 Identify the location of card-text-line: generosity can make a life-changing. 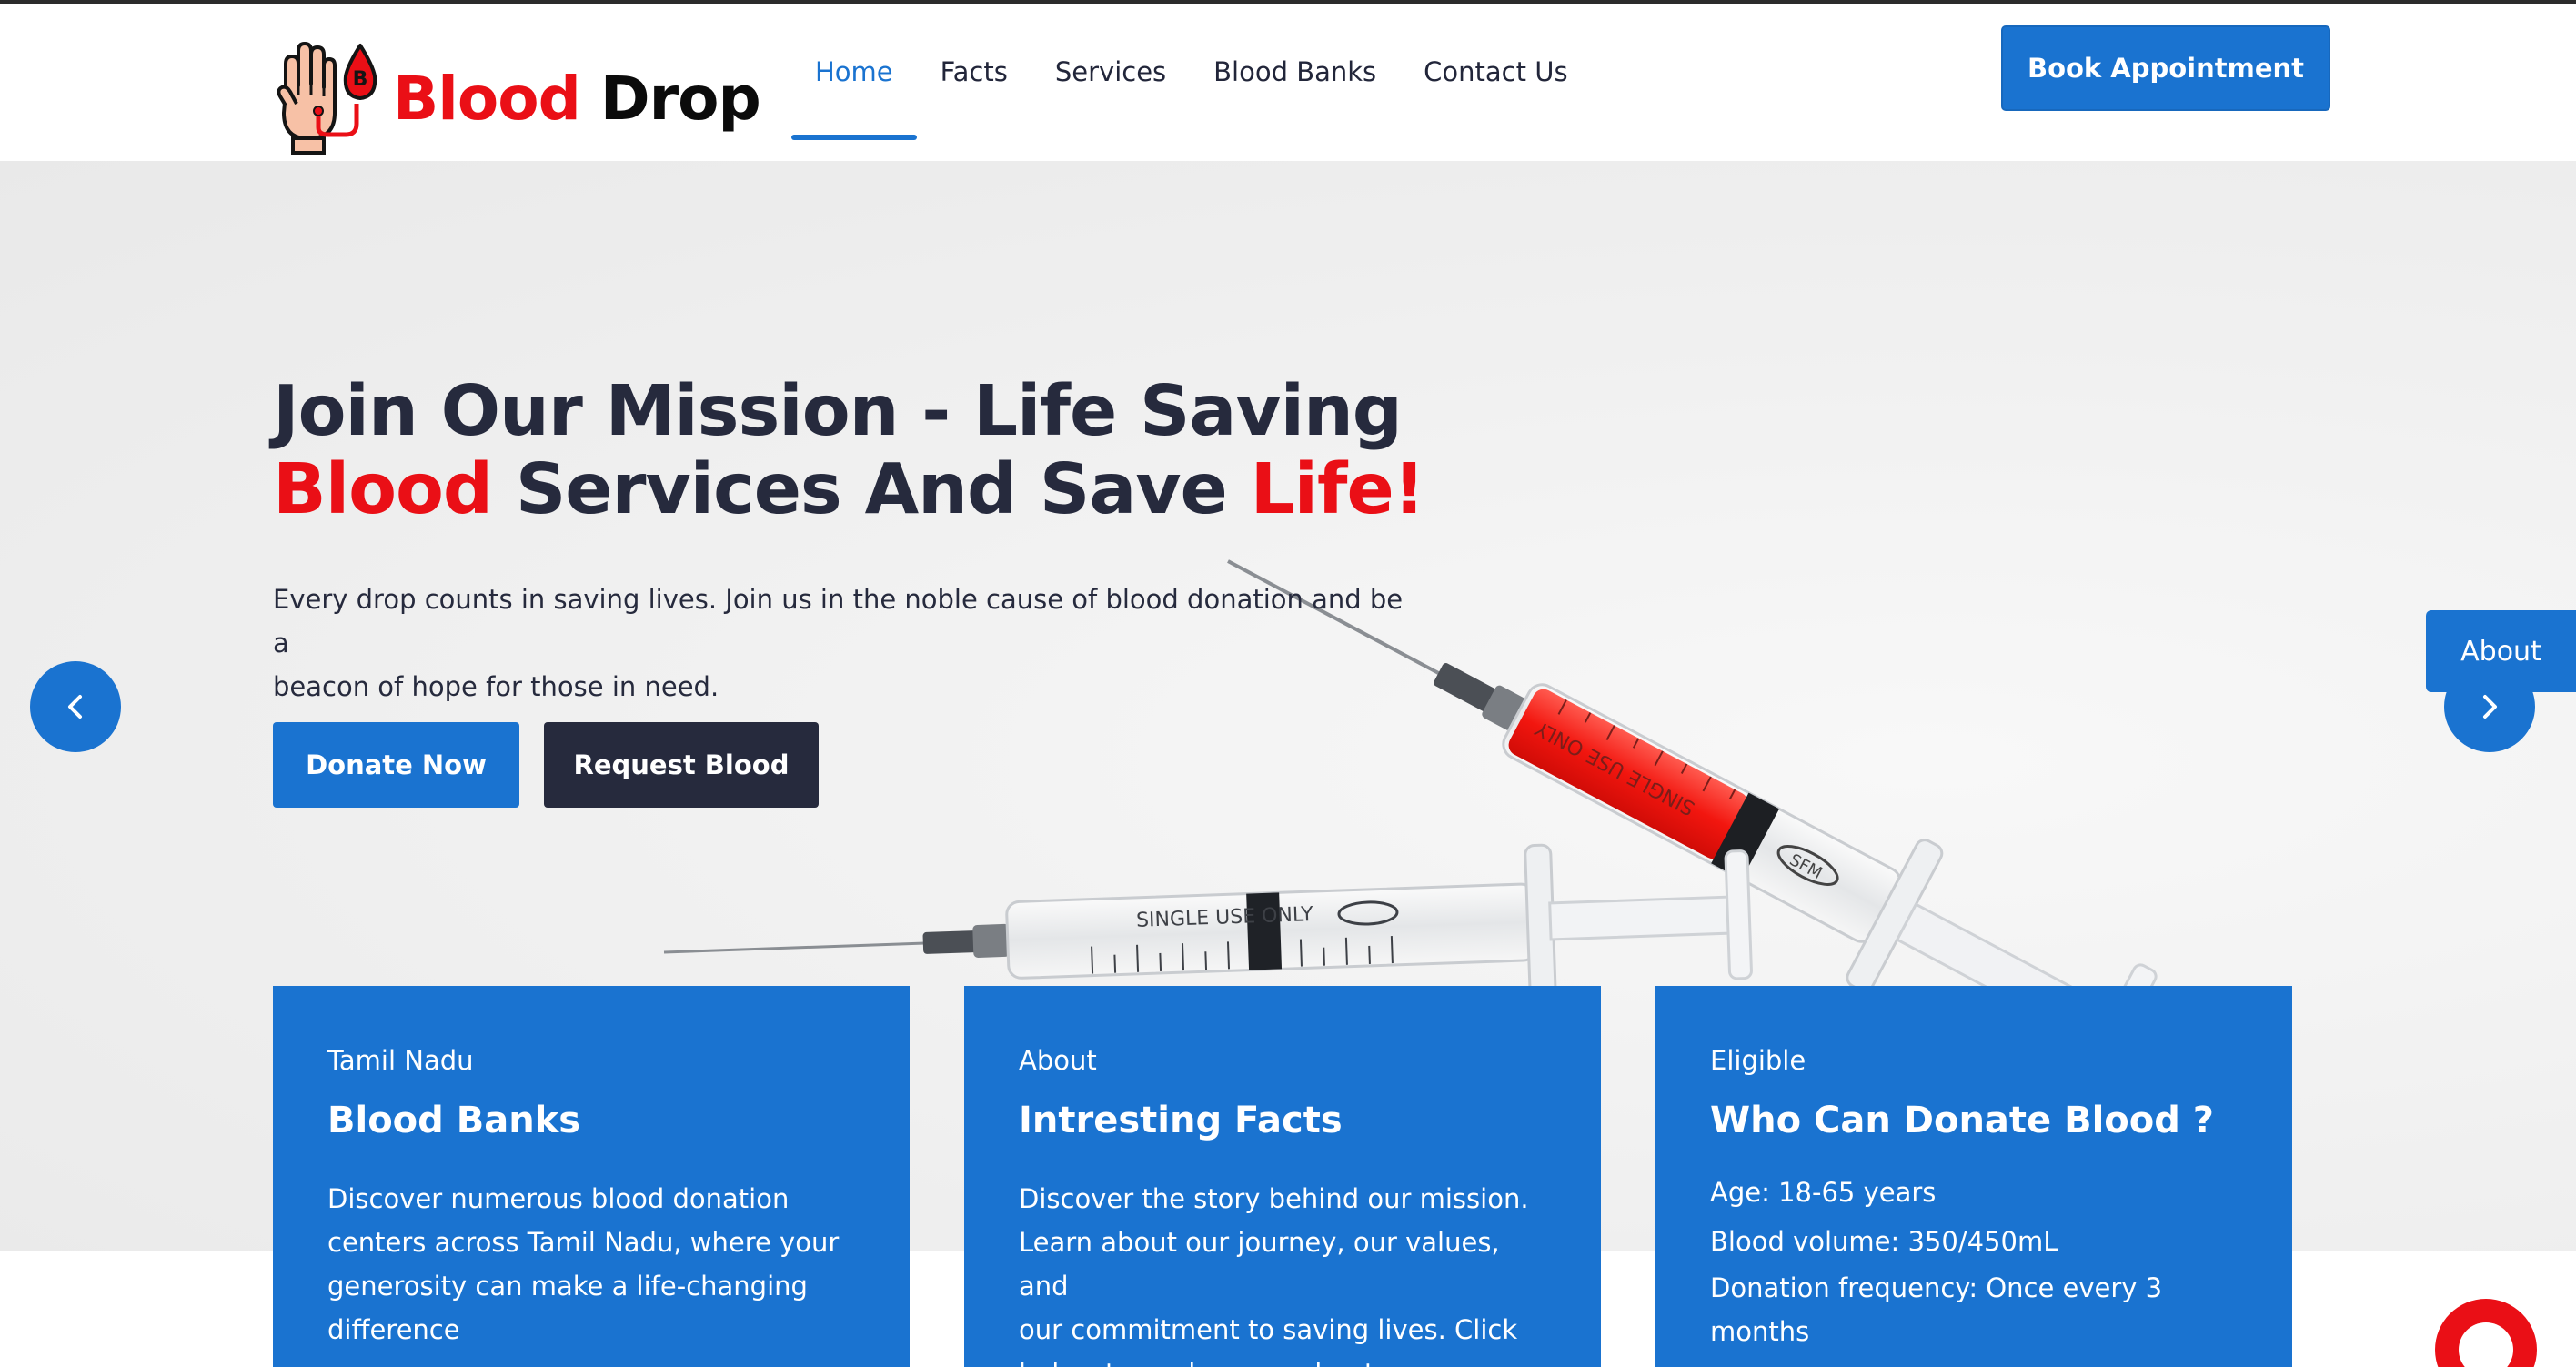
(567, 1286).